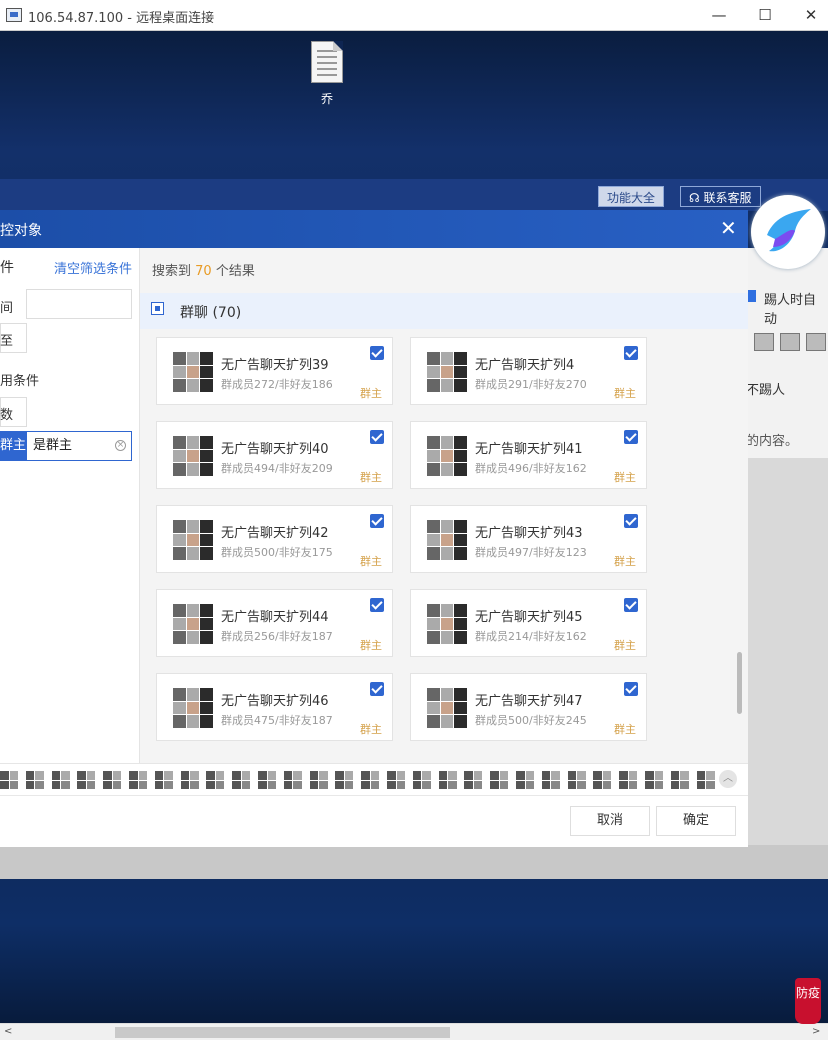 This screenshot has width=828, height=1040. What do you see at coordinates (610, 821) in the screenshot?
I see `cancel-button: 取消` at bounding box center [610, 821].